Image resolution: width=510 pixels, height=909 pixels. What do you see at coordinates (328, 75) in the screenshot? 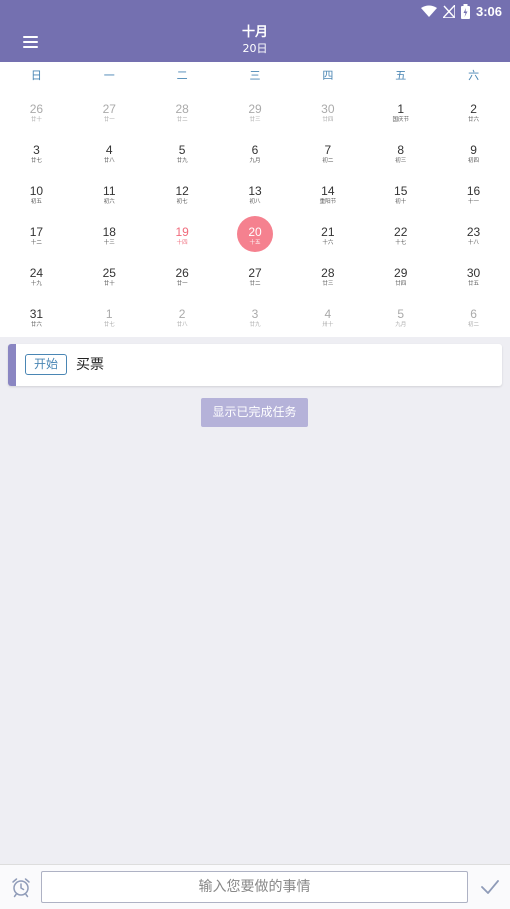
I see `weekday-label: 四` at bounding box center [328, 75].